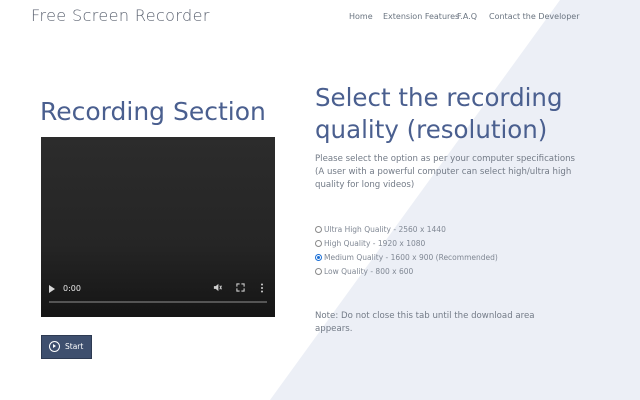  I want to click on radio-ultra-high, so click(318, 229).